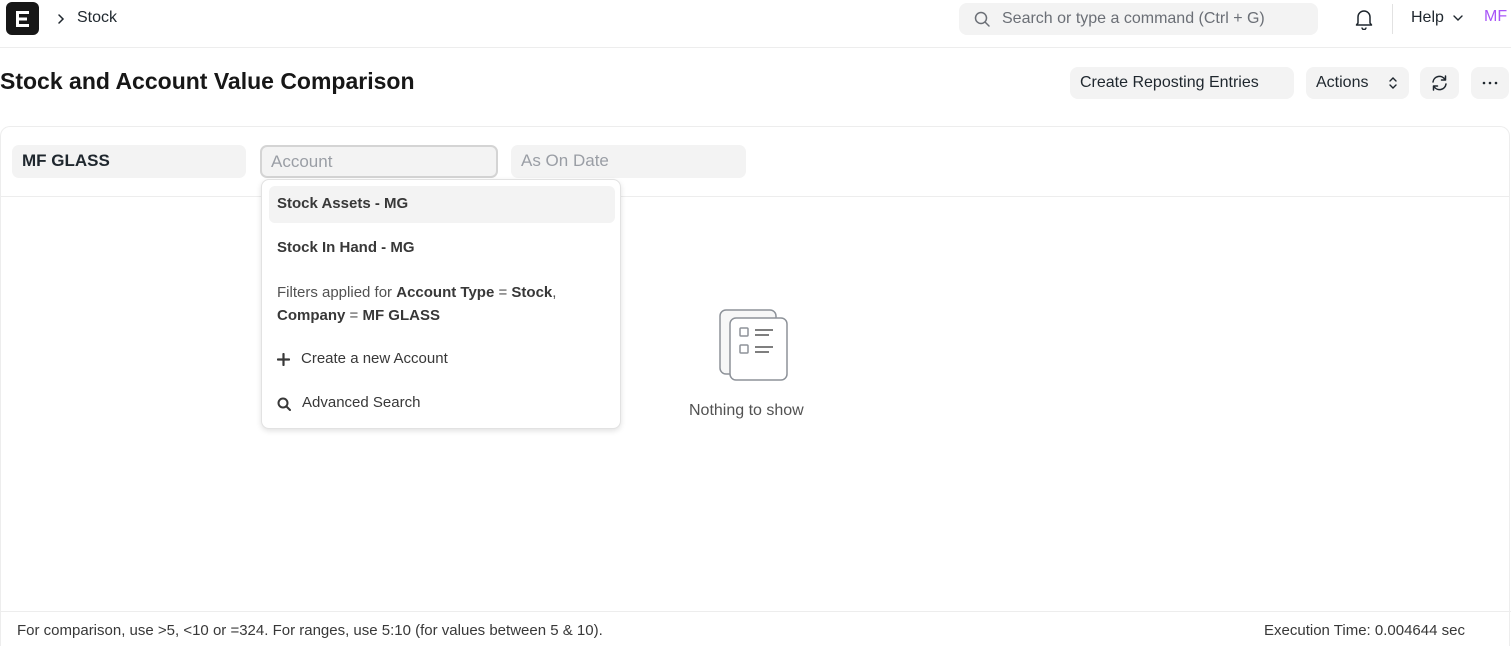 Image resolution: width=1511 pixels, height=646 pixels. What do you see at coordinates (66, 160) in the screenshot?
I see `company-filter-value: MF GLASS` at bounding box center [66, 160].